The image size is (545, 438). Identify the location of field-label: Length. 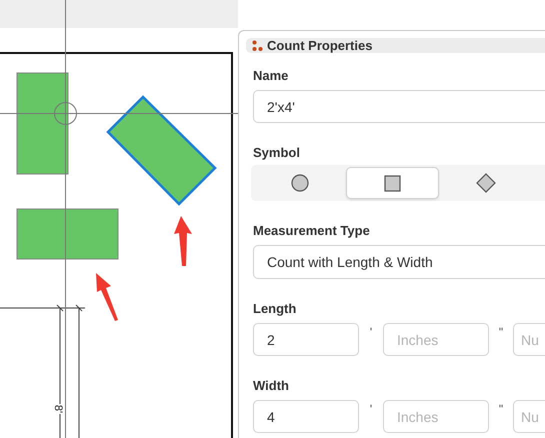
(275, 308).